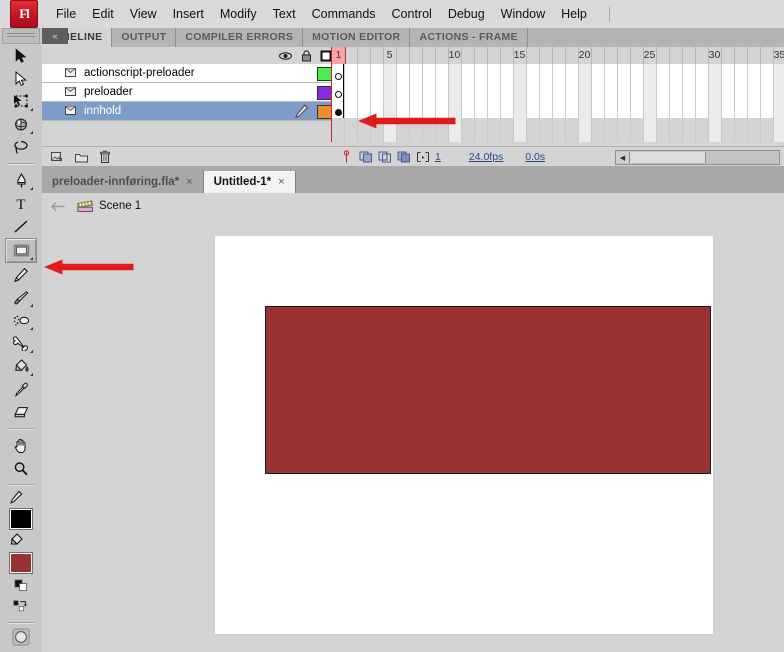 The height and width of the screenshot is (652, 784). What do you see at coordinates (240, 37) in the screenshot?
I see `panel-tab-compiler-errors: COMPILER ERRORS` at bounding box center [240, 37].